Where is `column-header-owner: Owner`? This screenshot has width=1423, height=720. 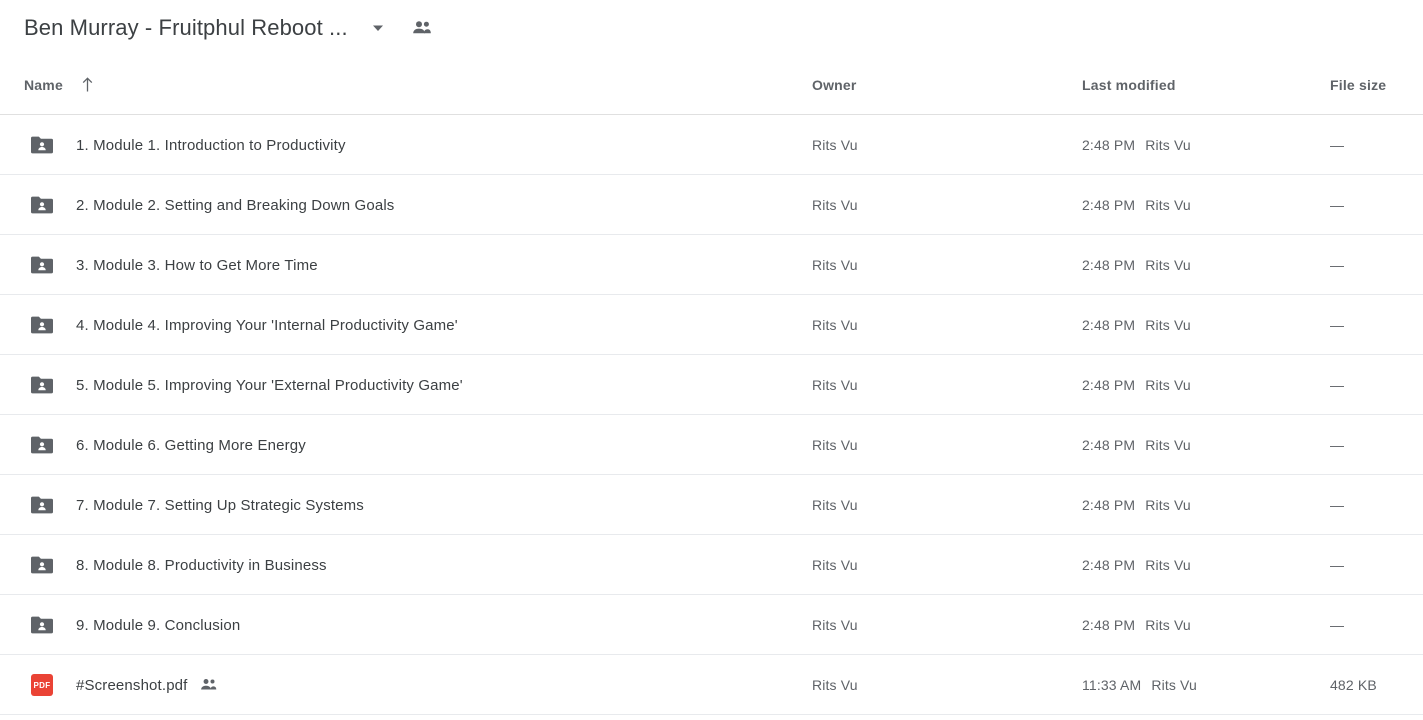
column-header-owner: Owner is located at coordinates (834, 85).